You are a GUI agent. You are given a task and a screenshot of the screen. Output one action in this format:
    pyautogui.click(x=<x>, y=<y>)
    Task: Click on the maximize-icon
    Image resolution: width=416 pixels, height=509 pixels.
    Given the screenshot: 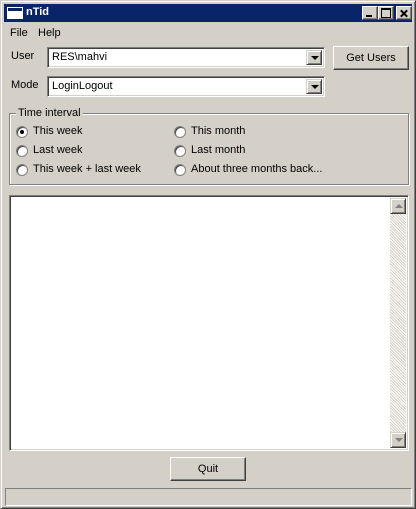 What is the action you would take?
    pyautogui.click(x=386, y=13)
    